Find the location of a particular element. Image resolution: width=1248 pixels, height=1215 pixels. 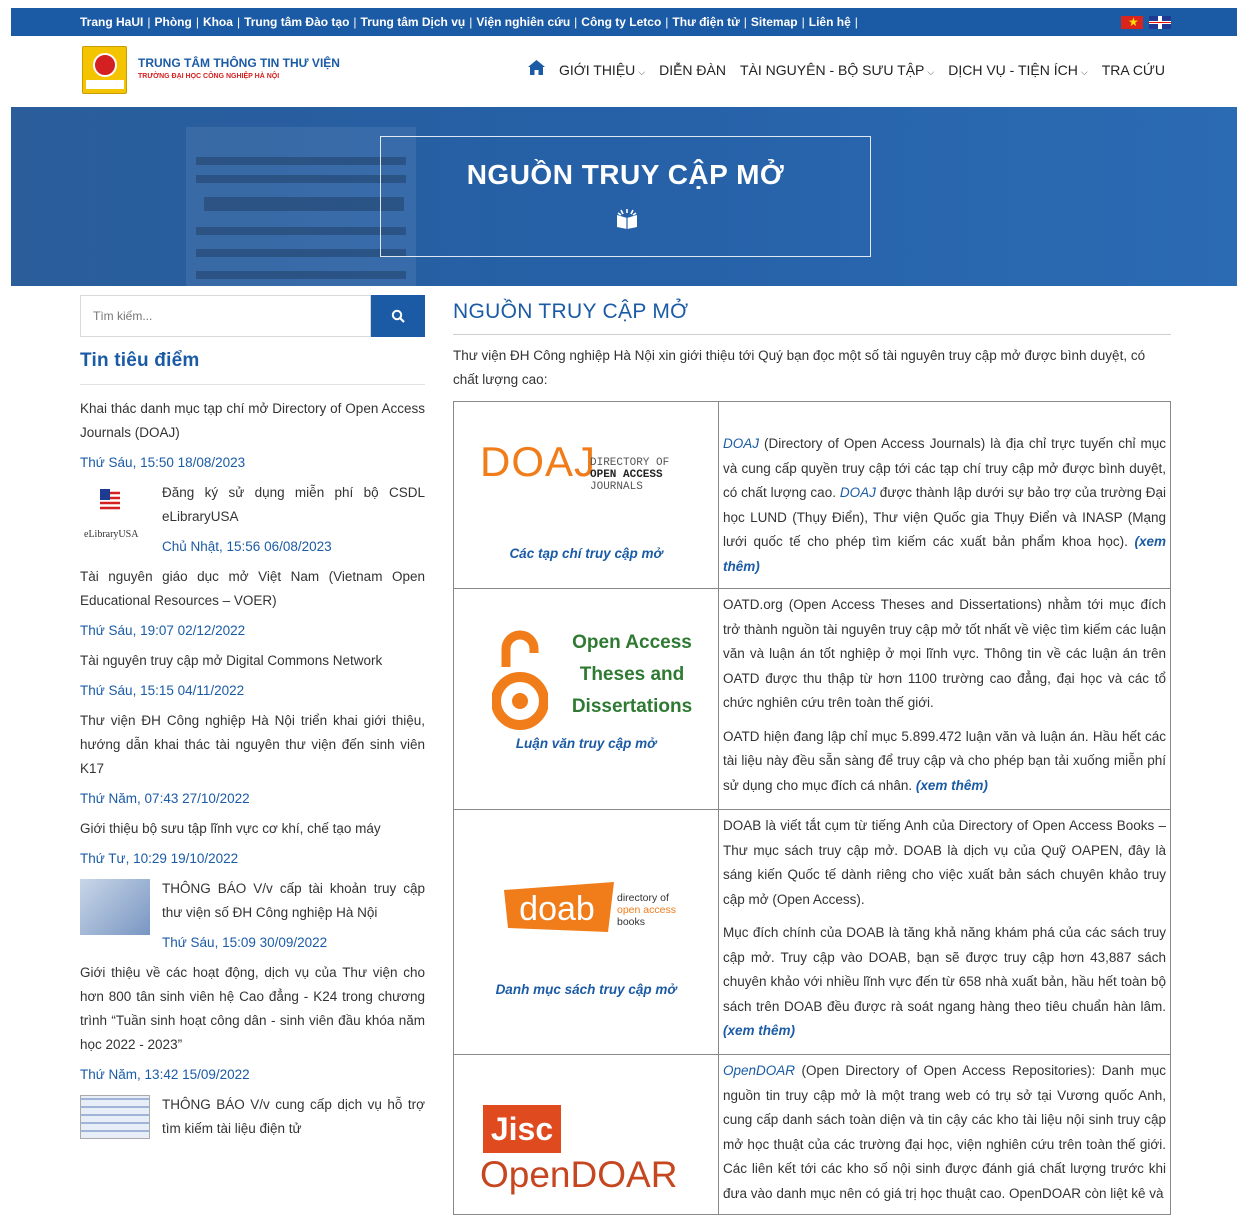

resource-caption: Danh mục sách truy cập mở is located at coordinates (586, 990).